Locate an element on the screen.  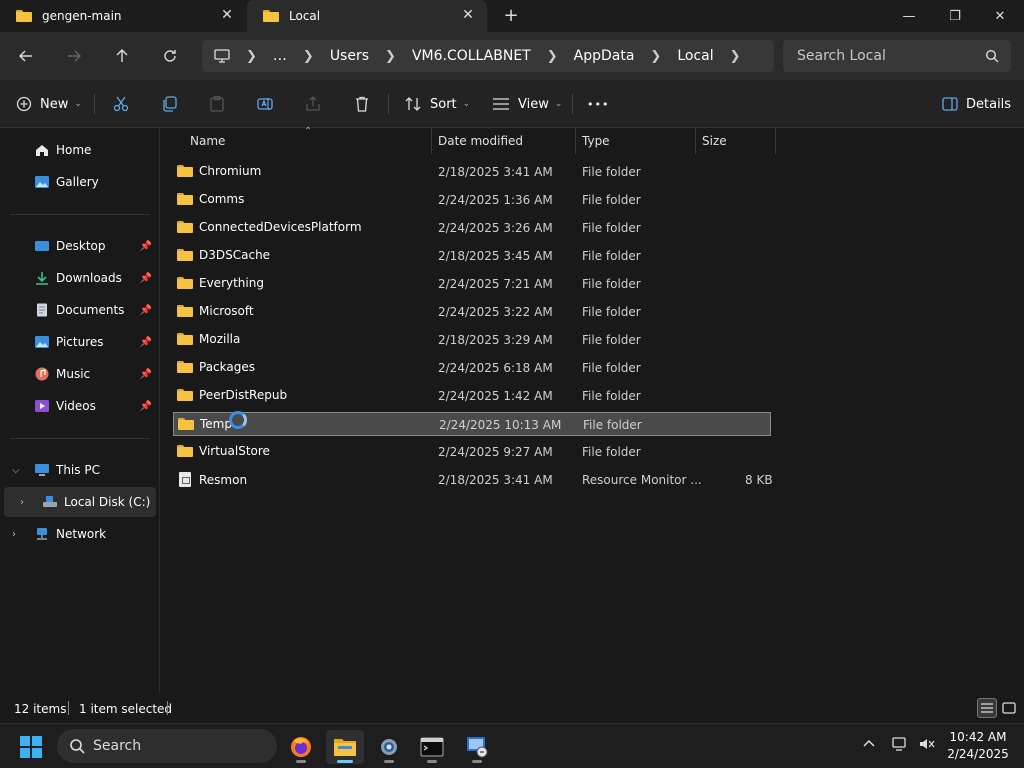
system-clock: 10:42 AM 2/24/2025 is located at coordinates (978, 746).